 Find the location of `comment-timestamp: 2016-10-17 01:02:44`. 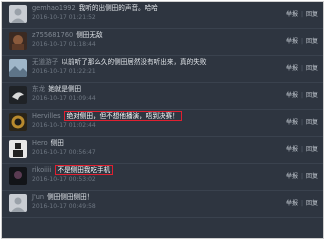

comment-timestamp: 2016-10-17 01:02:44 is located at coordinates (64, 125).